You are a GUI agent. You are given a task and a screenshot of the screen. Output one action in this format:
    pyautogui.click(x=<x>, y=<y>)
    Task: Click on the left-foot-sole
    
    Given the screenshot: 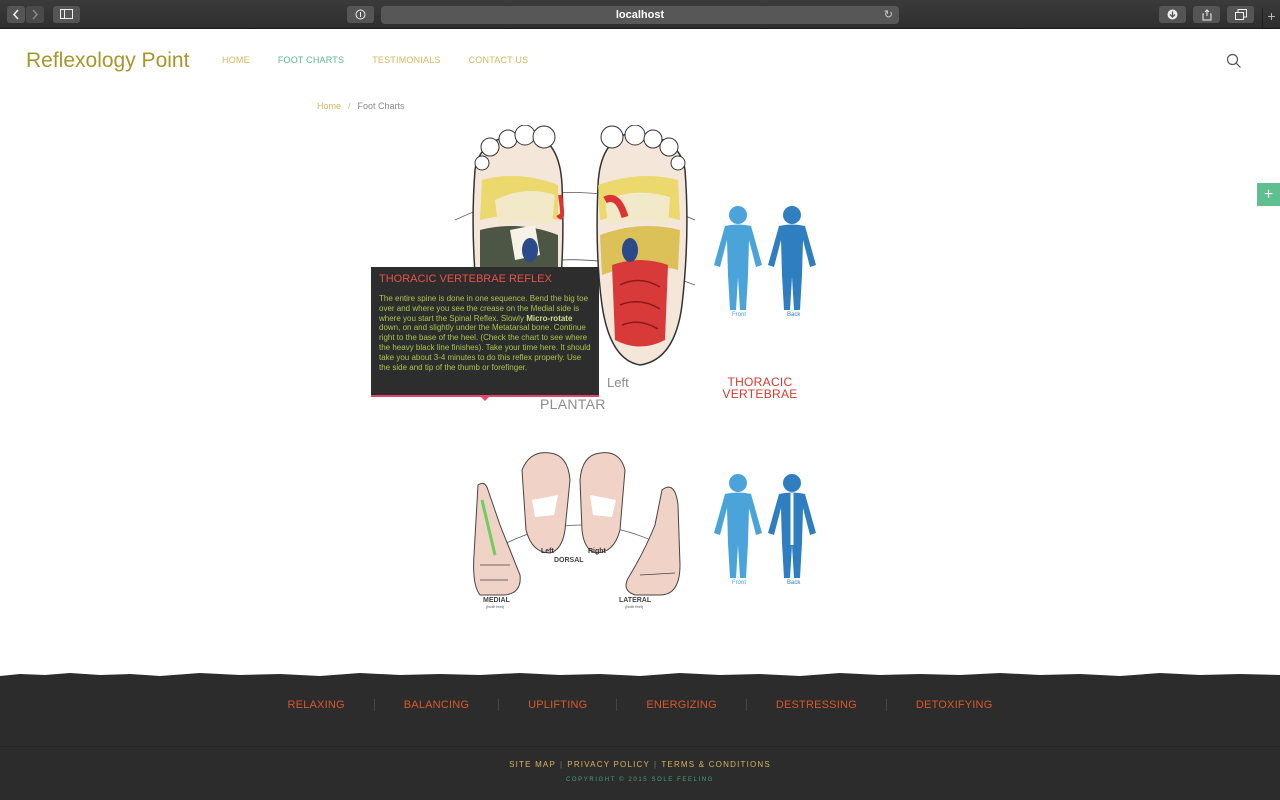 What is the action you would take?
    pyautogui.click(x=642, y=245)
    